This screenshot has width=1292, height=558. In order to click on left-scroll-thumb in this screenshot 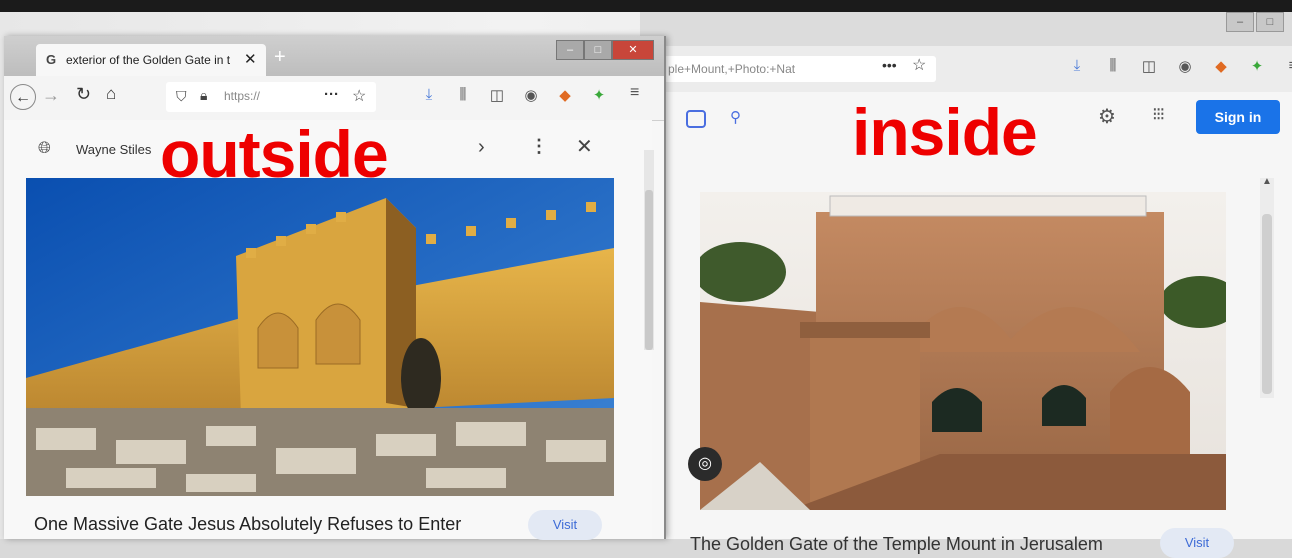, I will do `click(649, 270)`.